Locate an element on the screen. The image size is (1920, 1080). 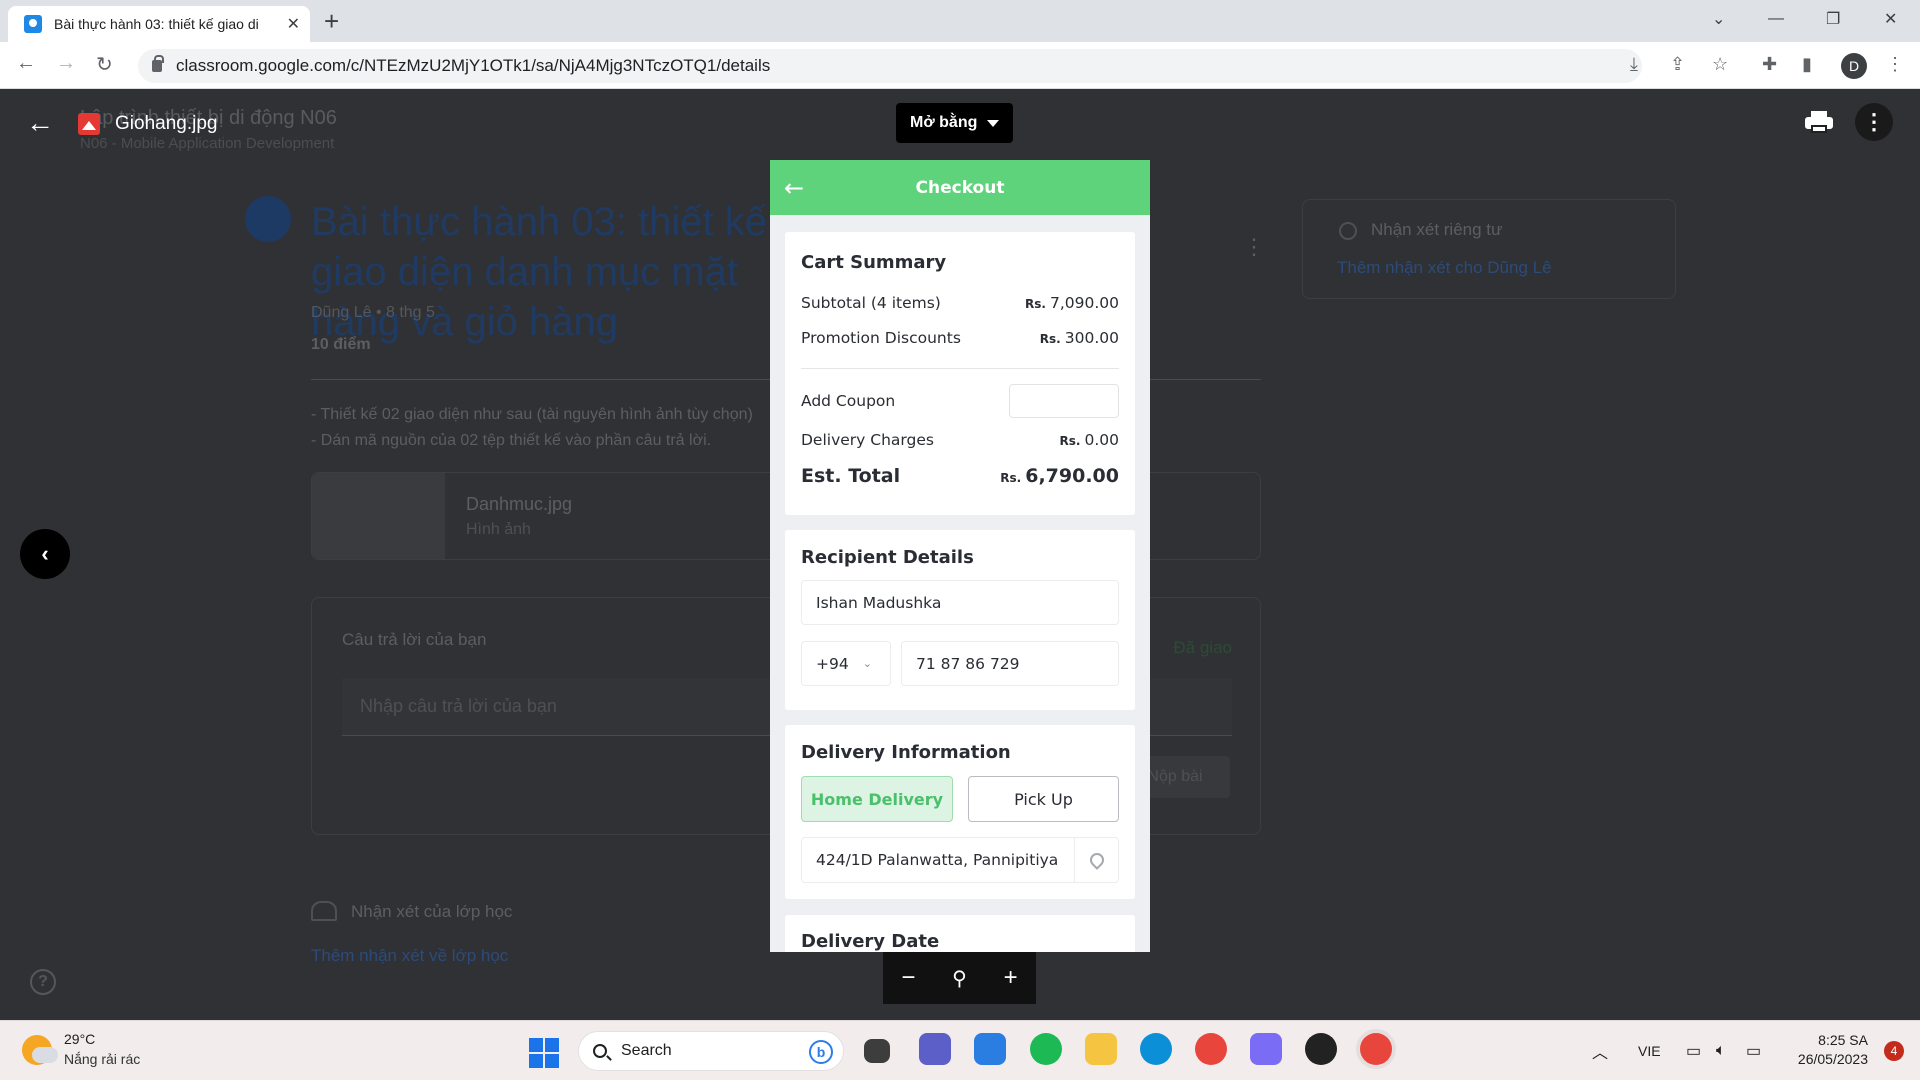
classroom-favicon-icon is located at coordinates (33, 24).